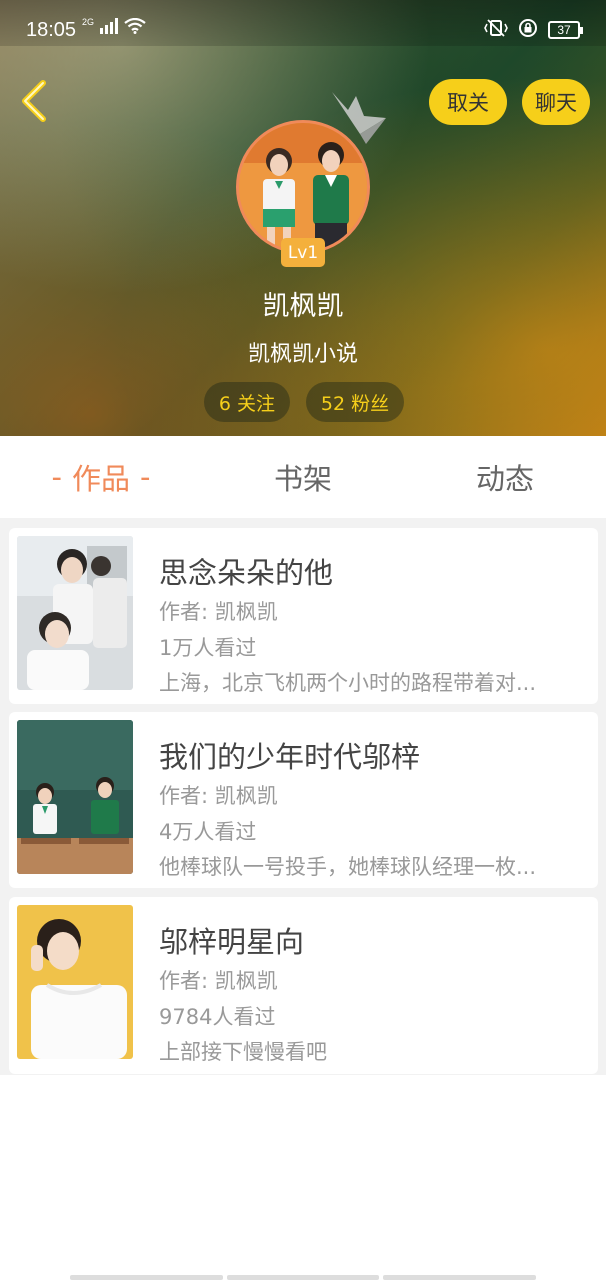  What do you see at coordinates (528, 30) in the screenshot?
I see `rotation-lock-icon` at bounding box center [528, 30].